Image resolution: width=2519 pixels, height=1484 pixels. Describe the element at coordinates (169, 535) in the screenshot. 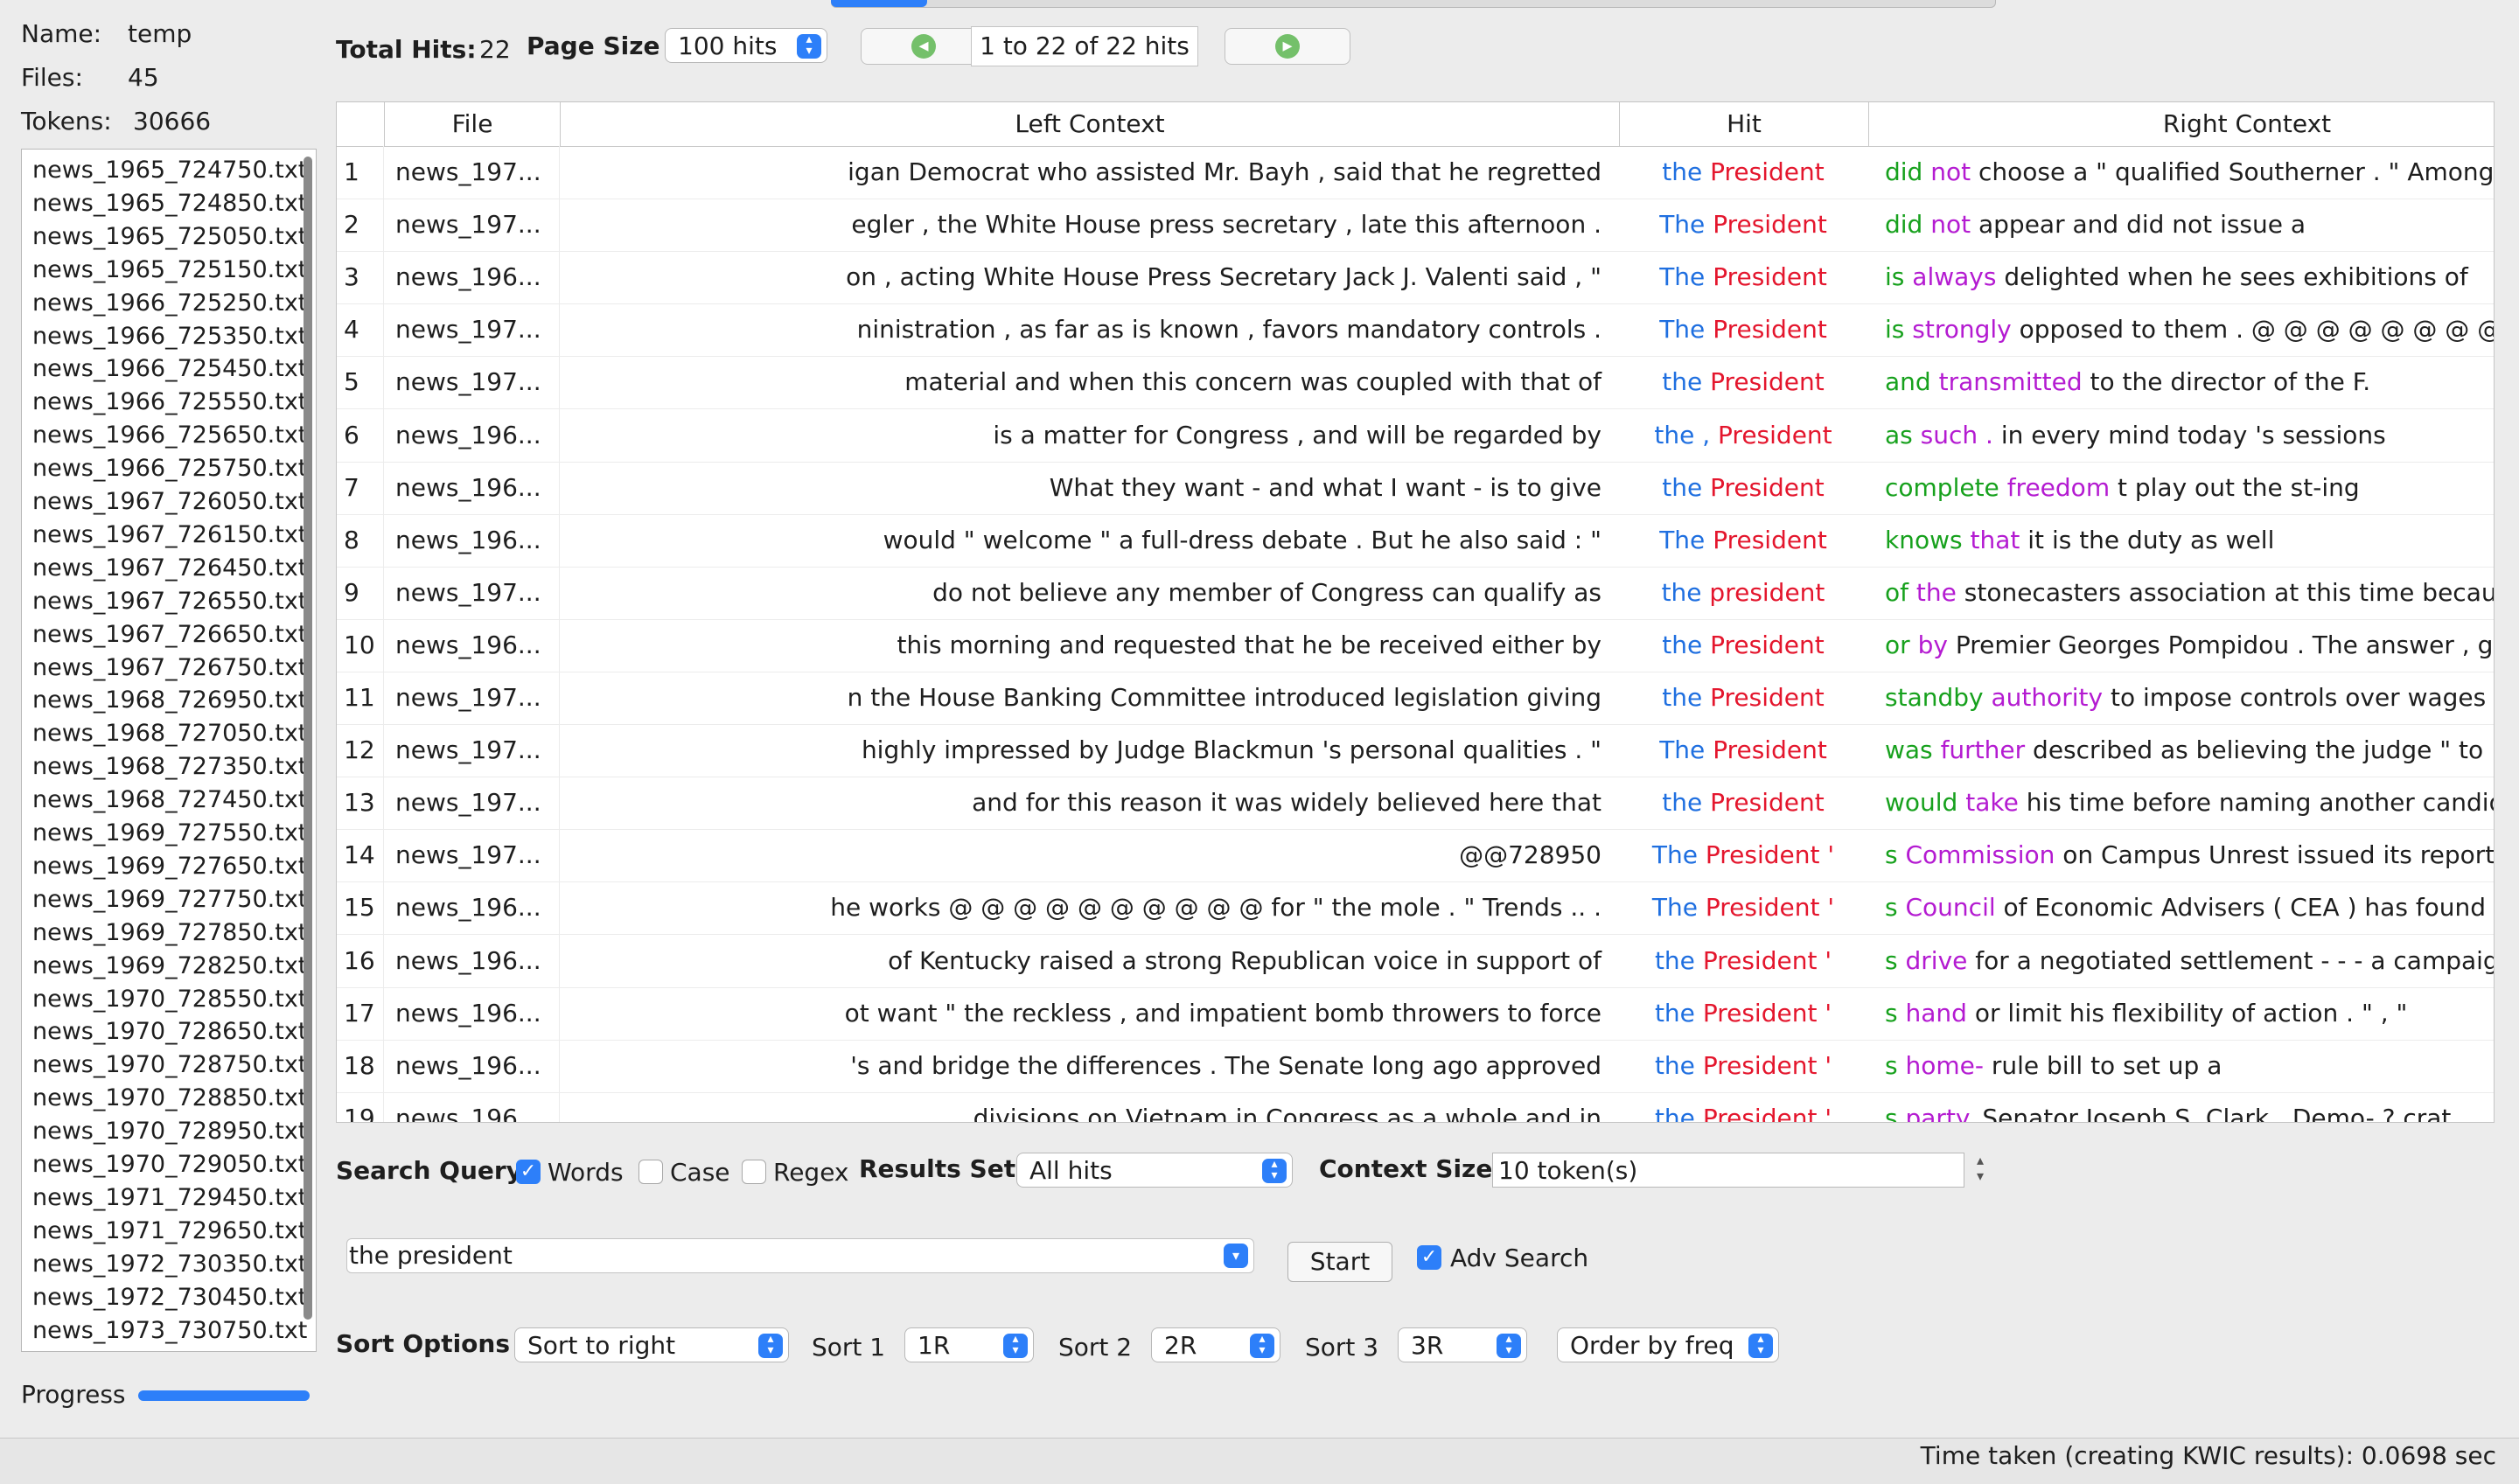

I see `file-list-item: news_1967_726150.txt` at that location.